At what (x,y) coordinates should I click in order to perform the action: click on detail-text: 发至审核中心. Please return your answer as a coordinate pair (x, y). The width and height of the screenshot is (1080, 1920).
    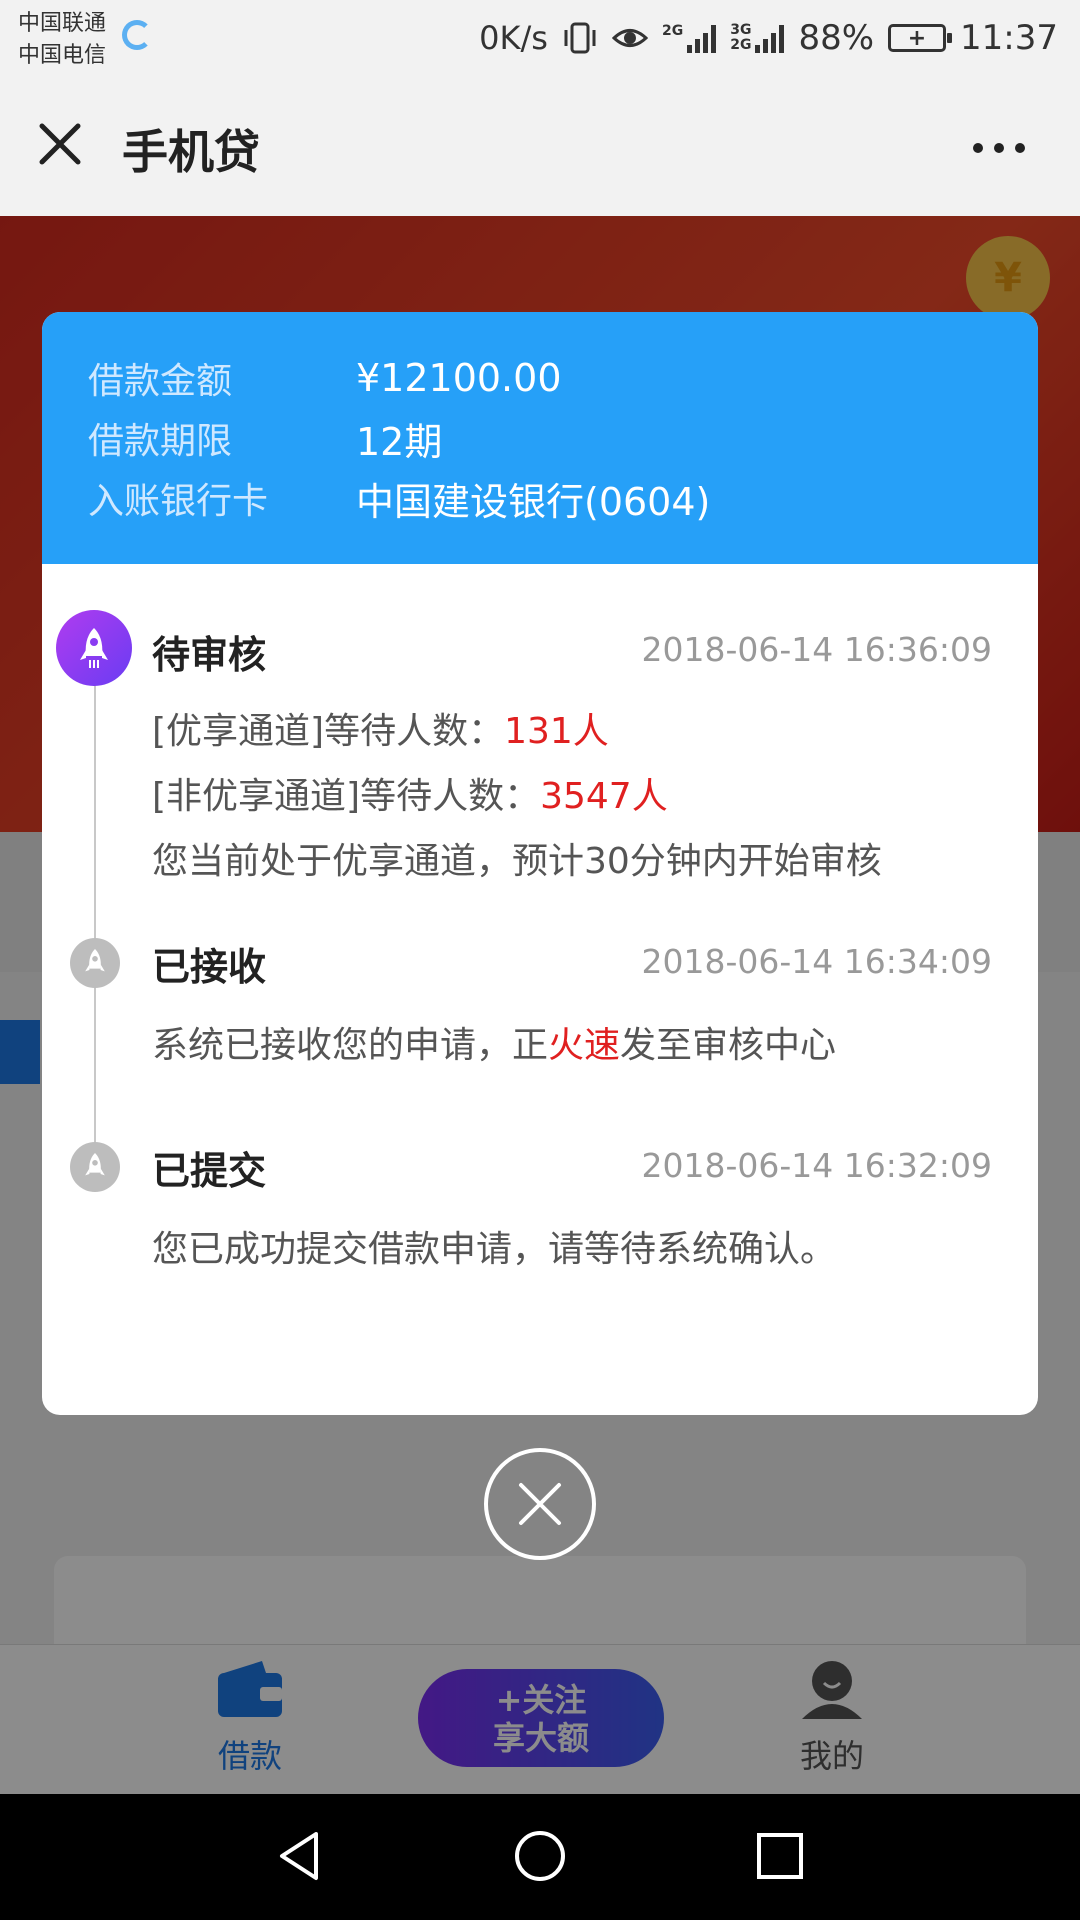
    Looking at the image, I should click on (728, 1045).